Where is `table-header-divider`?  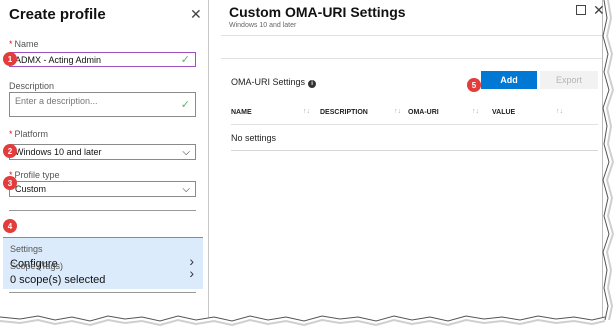
table-header-divider is located at coordinates (414, 124).